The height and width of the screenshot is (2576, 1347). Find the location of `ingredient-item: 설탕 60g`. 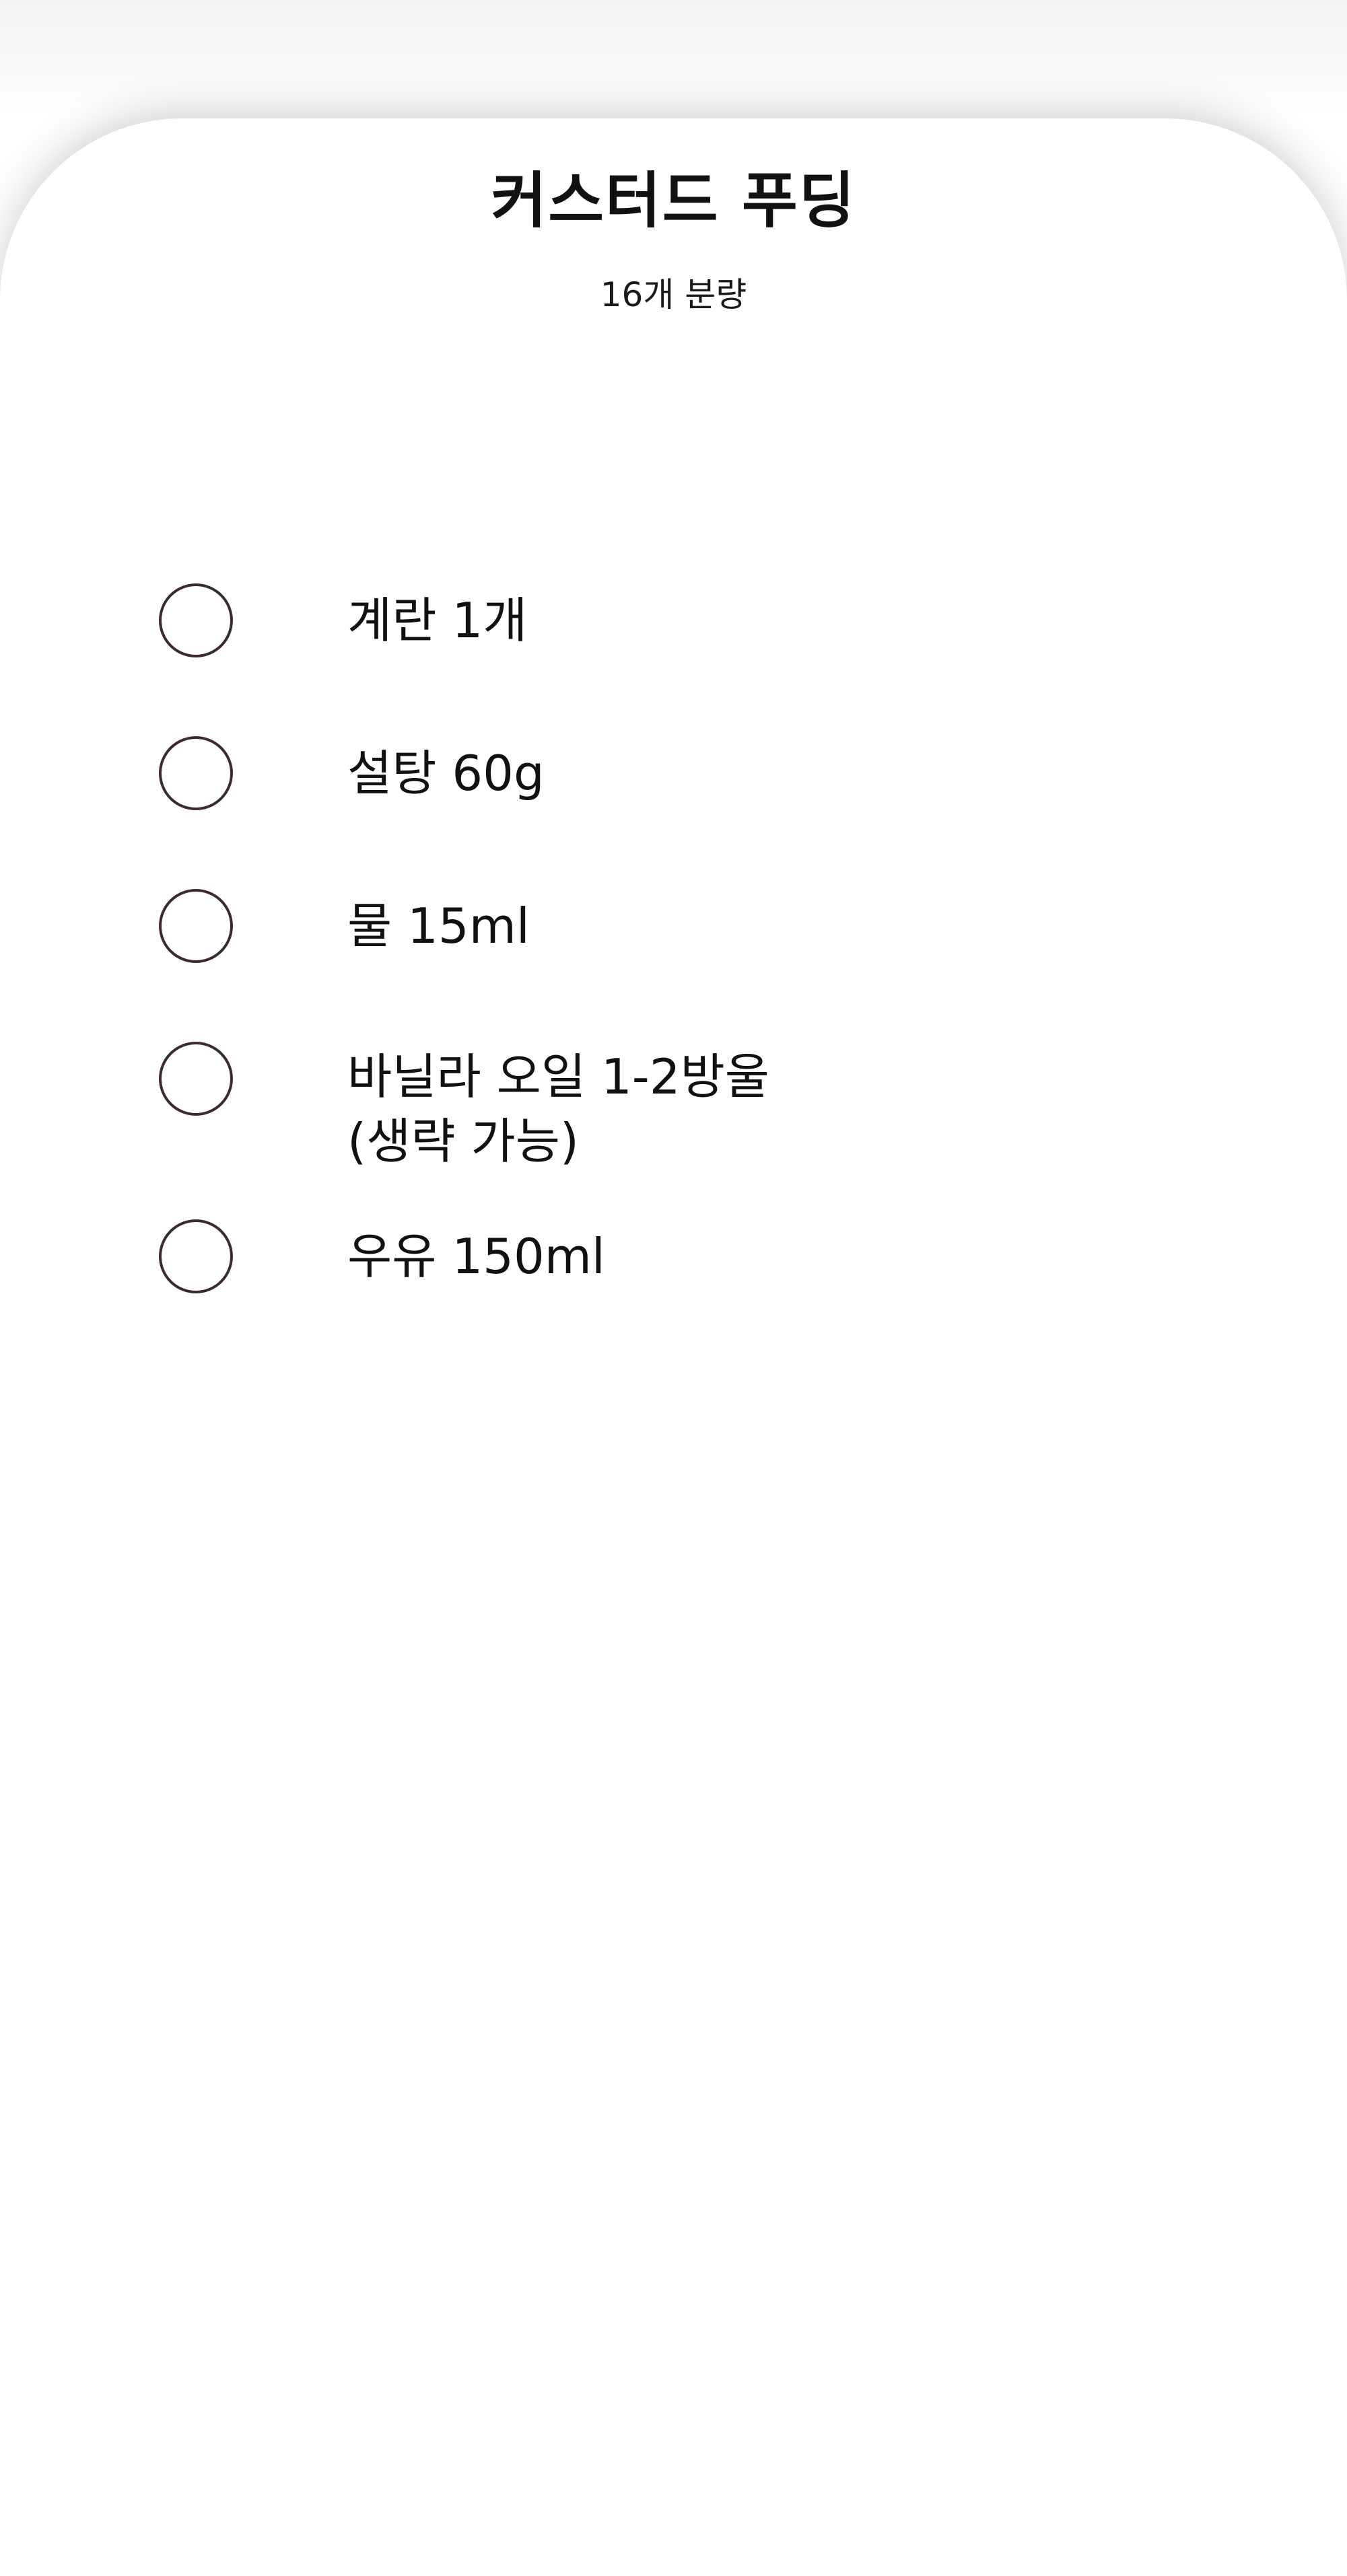

ingredient-item: 설탕 60g is located at coordinates (673, 796).